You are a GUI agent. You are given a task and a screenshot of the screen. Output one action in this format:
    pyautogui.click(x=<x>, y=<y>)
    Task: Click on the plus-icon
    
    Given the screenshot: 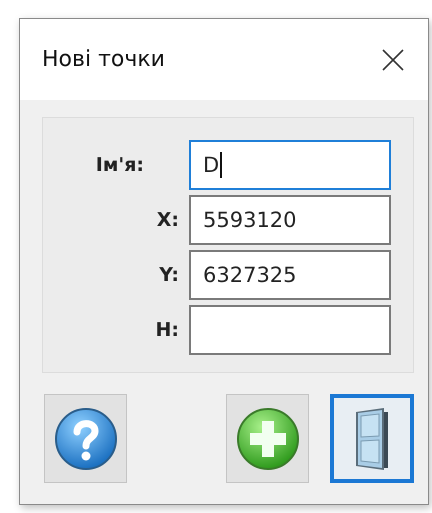 What is the action you would take?
    pyautogui.click(x=268, y=438)
    